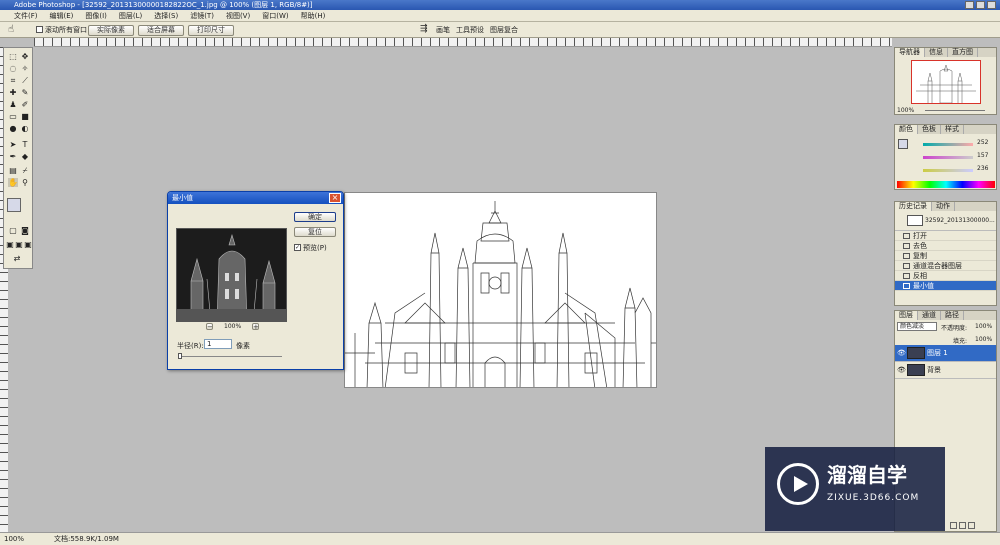 The image size is (1000, 545). What do you see at coordinates (500, 290) in the screenshot?
I see `document-canvas` at bounding box center [500, 290].